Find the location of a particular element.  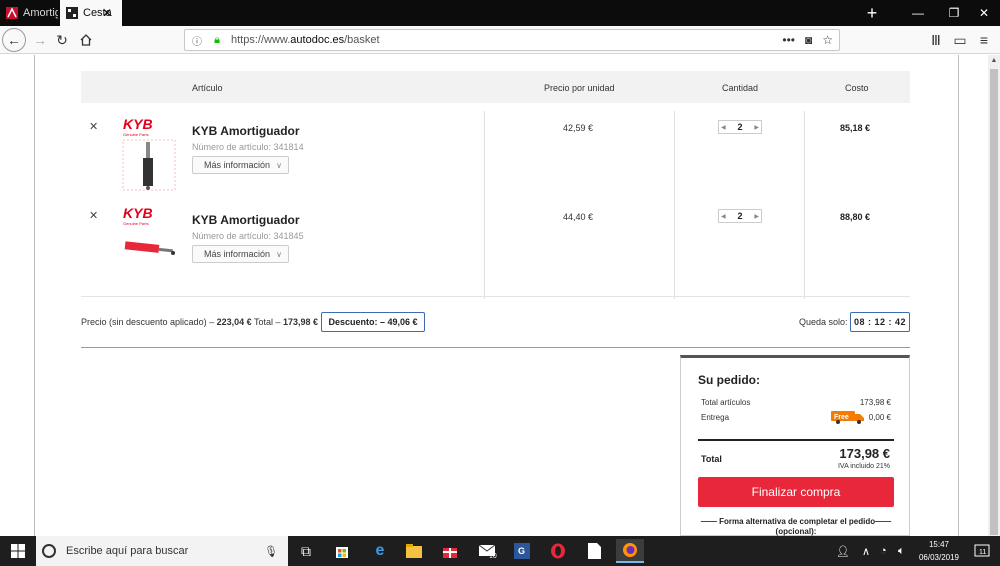

svg-text: 10 is located at coordinates (493, 555).